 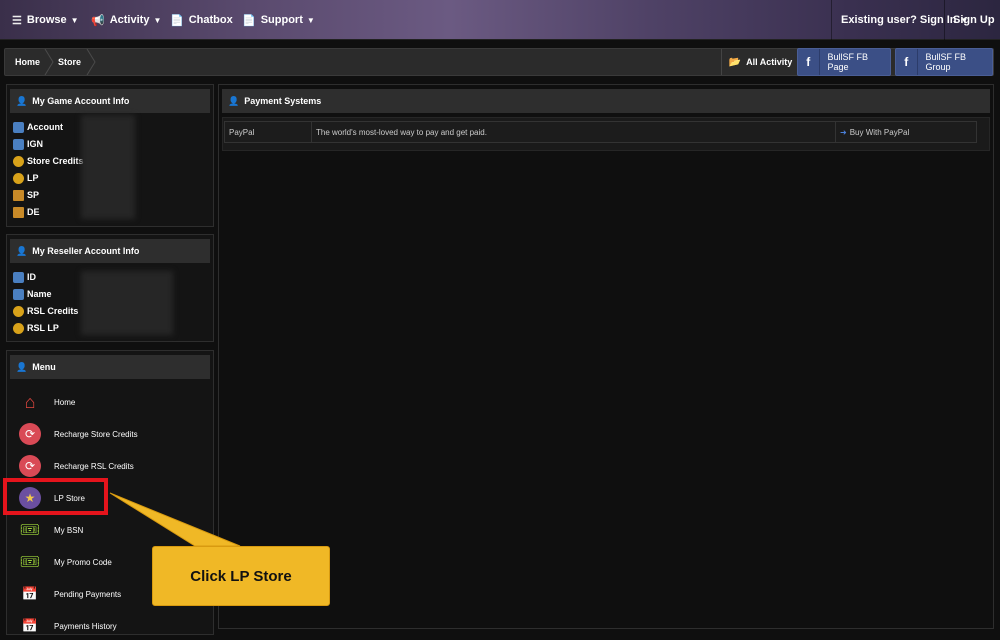 What do you see at coordinates (44, 367) in the screenshot?
I see `menu-title: Menu` at bounding box center [44, 367].